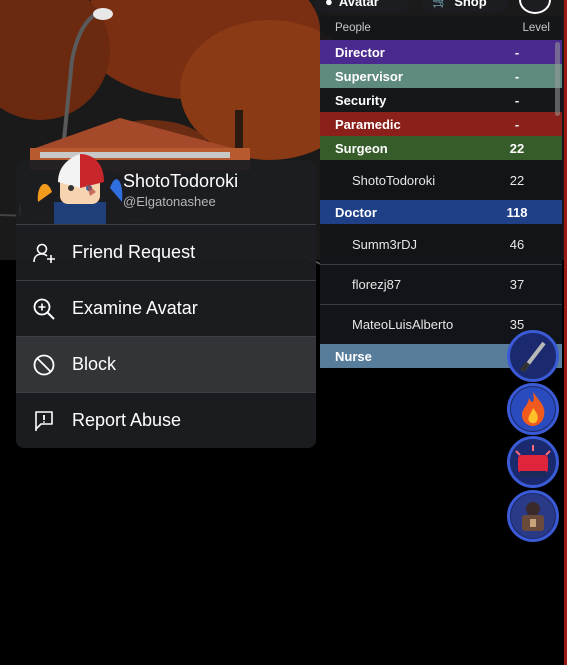 This screenshot has width=567, height=665. I want to click on team-row: Paramedic -, so click(441, 124).